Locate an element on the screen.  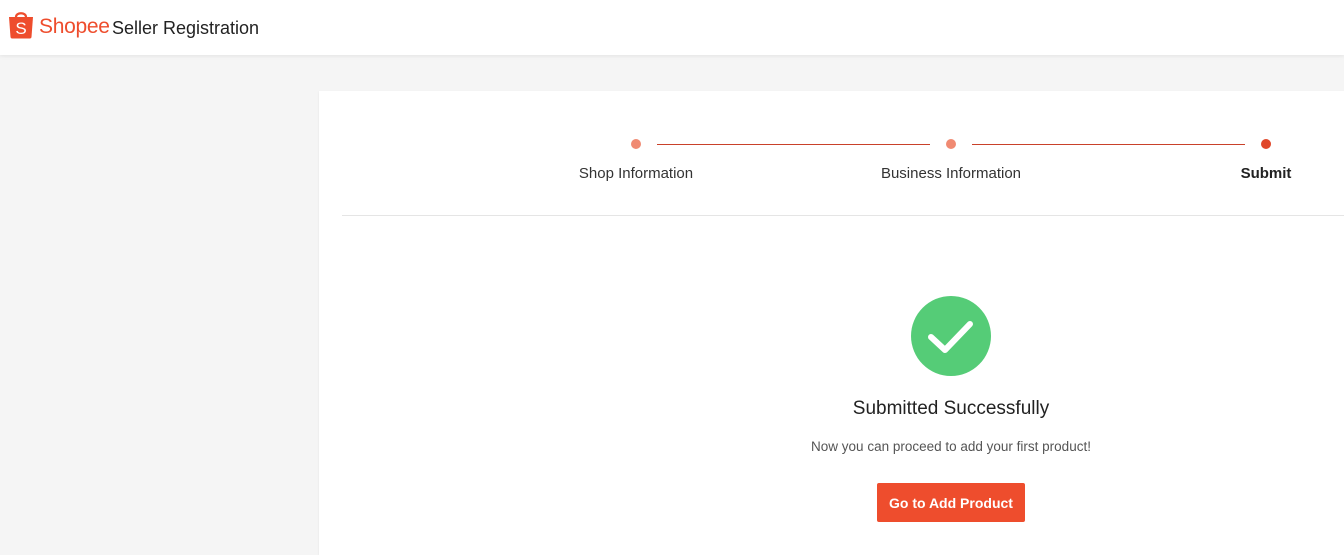
shopee-logo-icon: S is located at coordinates (21, 24).